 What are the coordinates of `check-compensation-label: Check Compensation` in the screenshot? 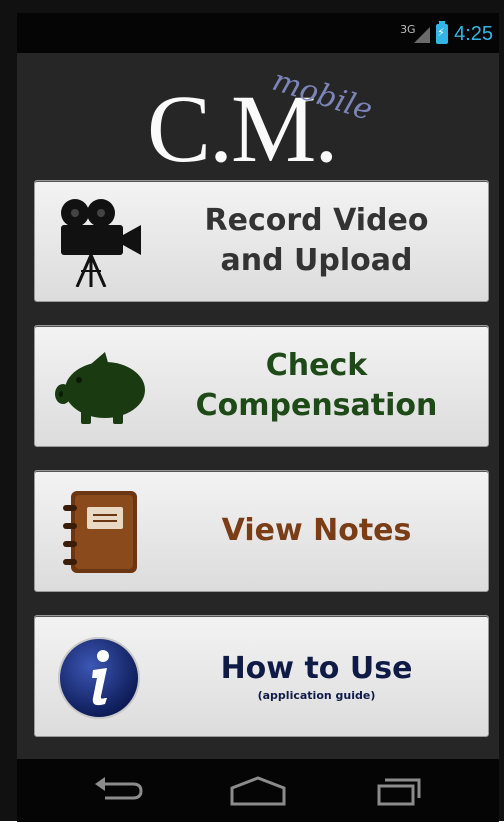 It's located at (316, 386).